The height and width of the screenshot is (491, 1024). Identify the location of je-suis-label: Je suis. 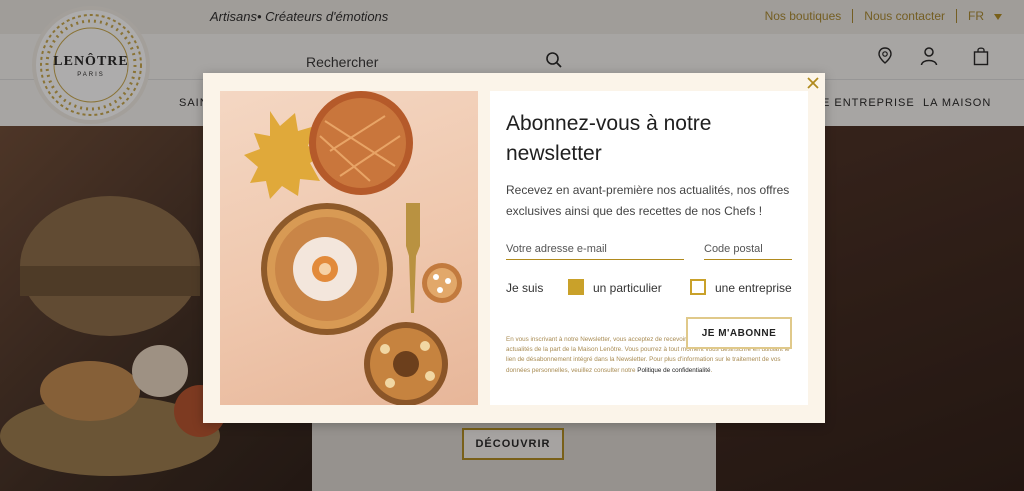
(525, 288).